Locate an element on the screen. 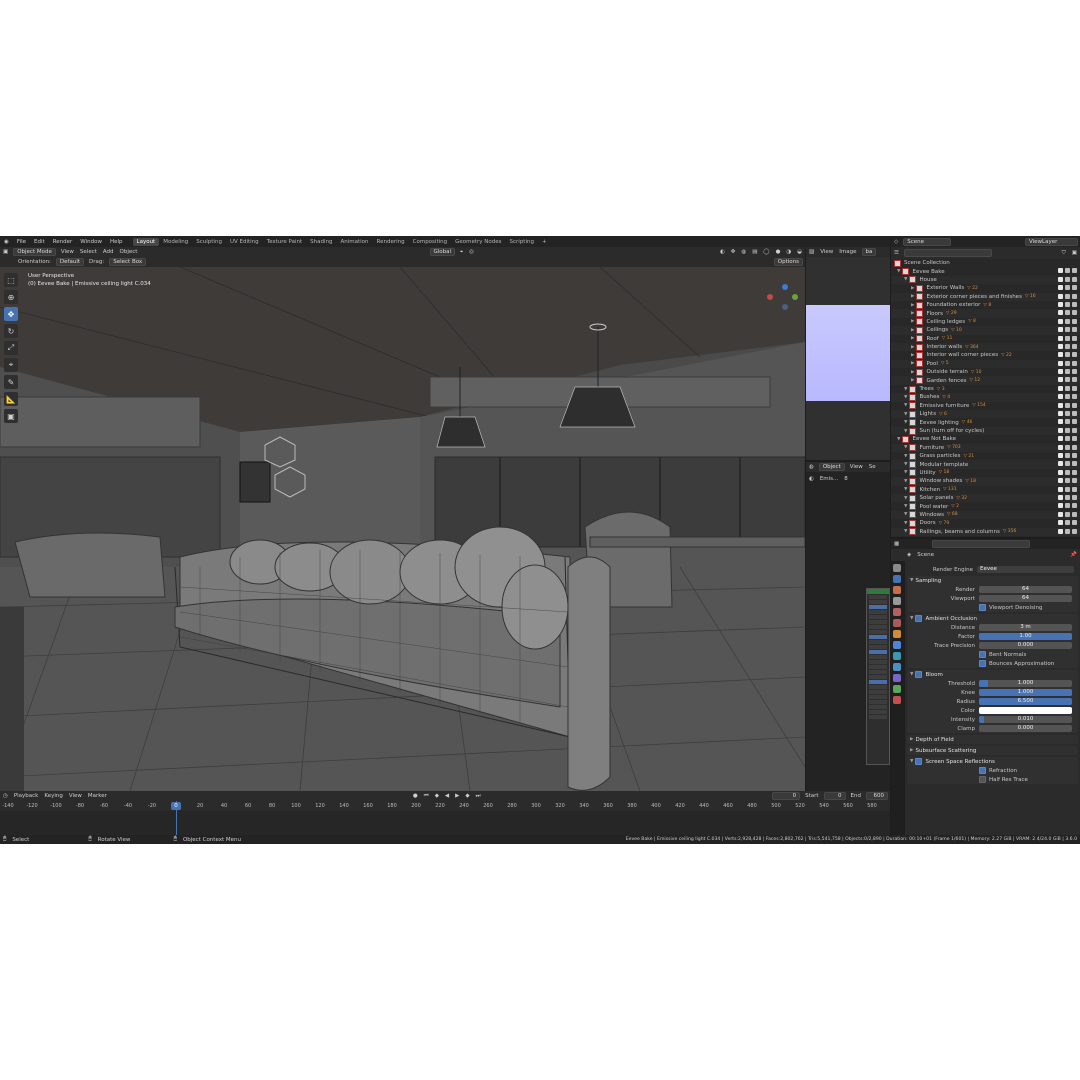 This screenshot has height=1080, width=1080. tool-tab-icon is located at coordinates (897, 568).